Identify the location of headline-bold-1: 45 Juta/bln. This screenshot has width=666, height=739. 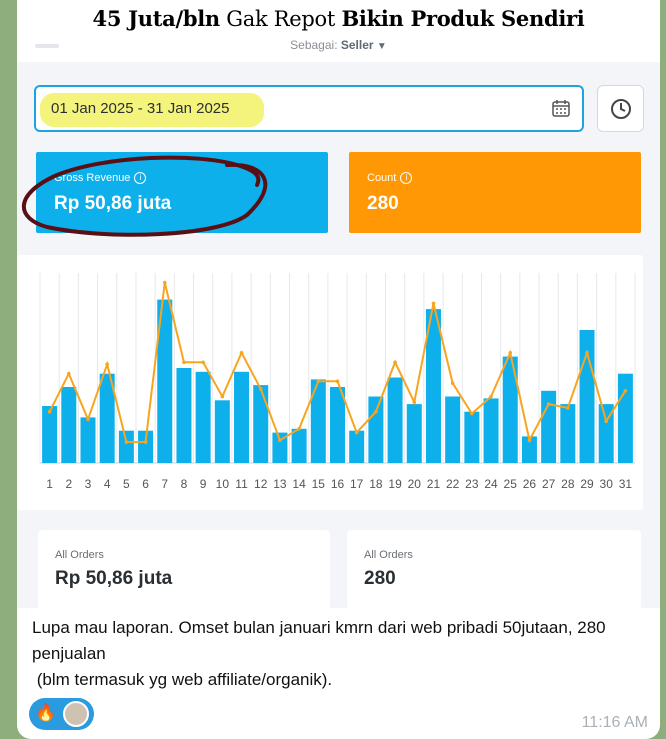
(156, 18).